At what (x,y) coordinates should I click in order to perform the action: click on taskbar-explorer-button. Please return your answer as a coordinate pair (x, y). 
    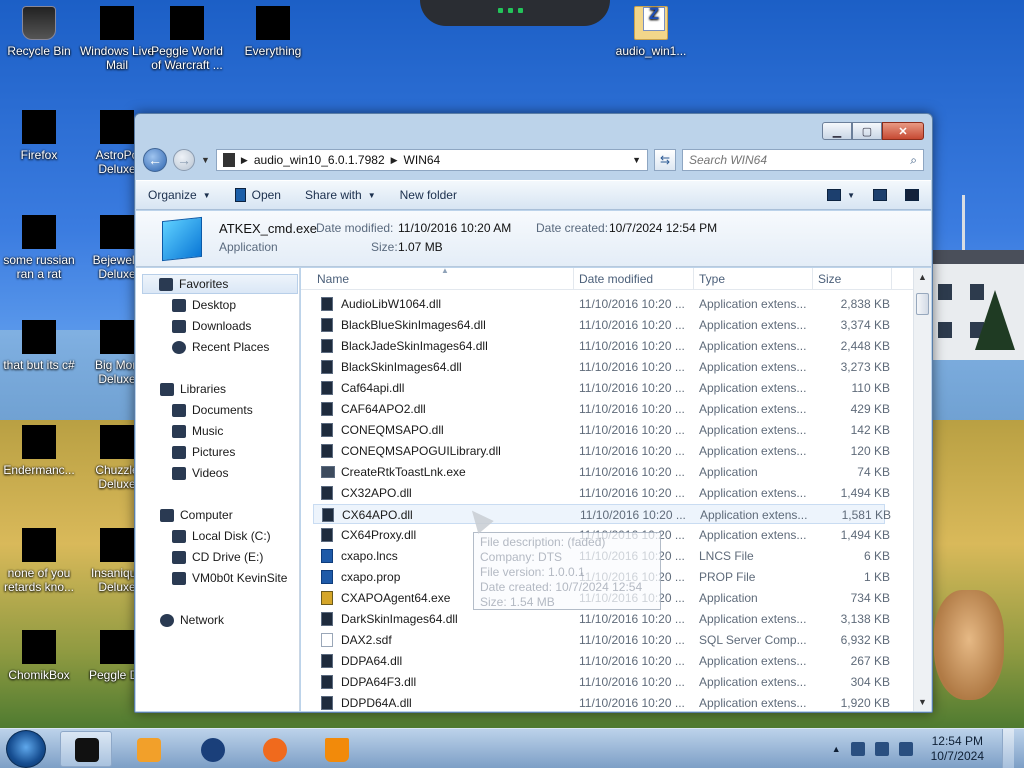
    Looking at the image, I should click on (86, 749).